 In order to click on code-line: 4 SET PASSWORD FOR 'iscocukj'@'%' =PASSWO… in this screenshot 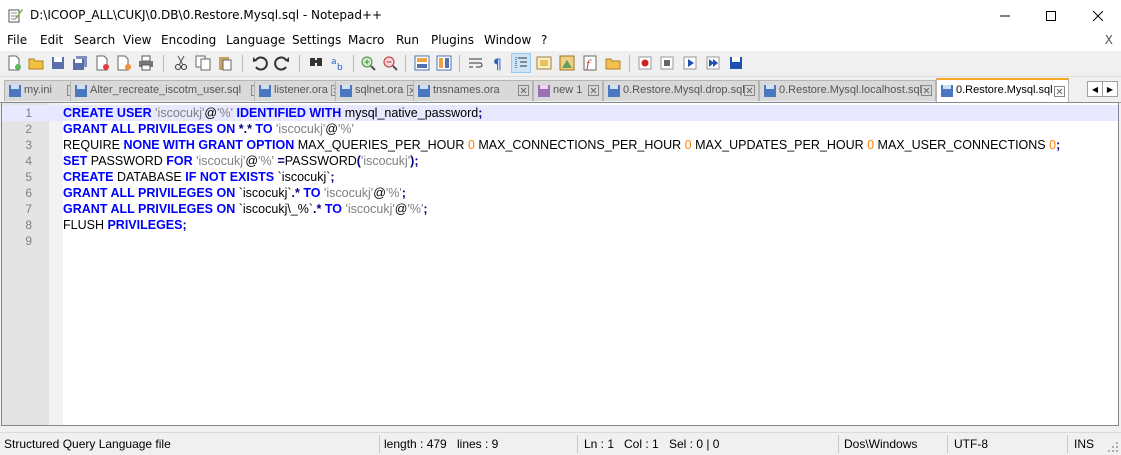, I will do `click(560, 161)`.